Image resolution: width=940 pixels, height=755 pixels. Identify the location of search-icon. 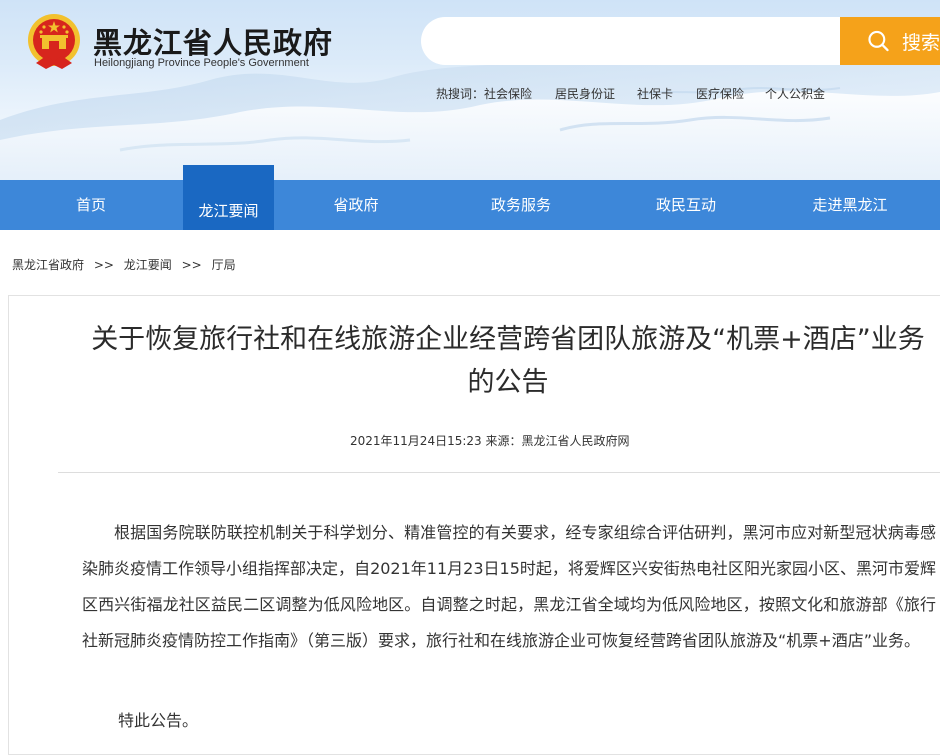
(878, 41).